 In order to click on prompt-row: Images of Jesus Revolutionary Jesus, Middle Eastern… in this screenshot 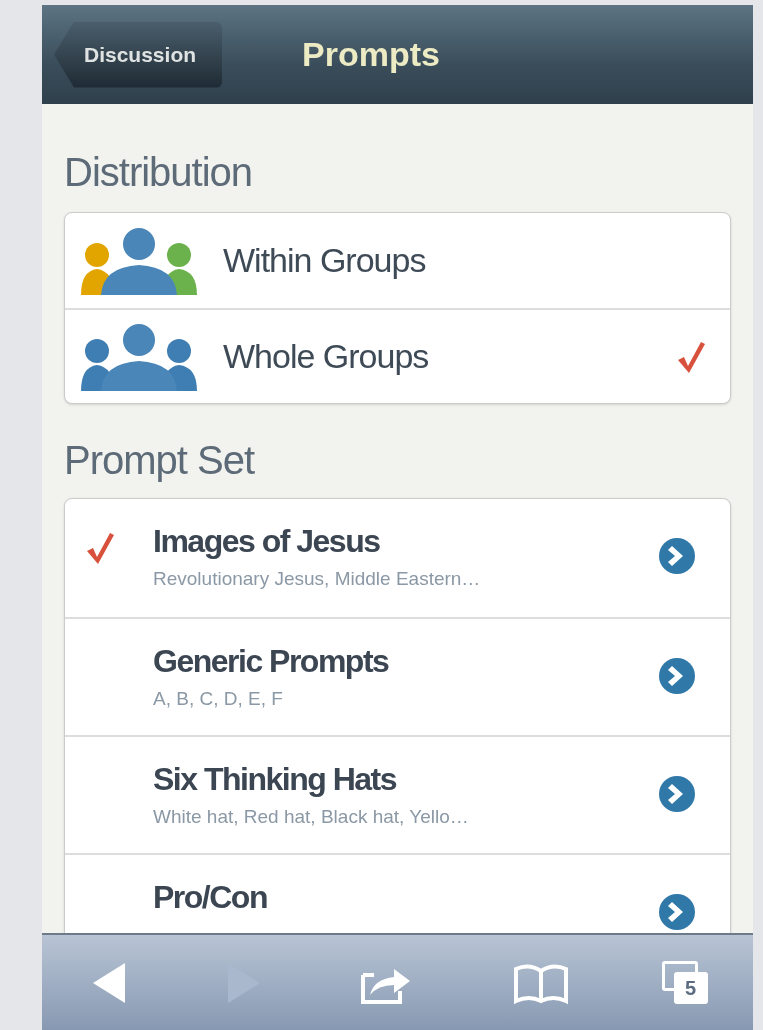, I will do `click(397, 558)`.